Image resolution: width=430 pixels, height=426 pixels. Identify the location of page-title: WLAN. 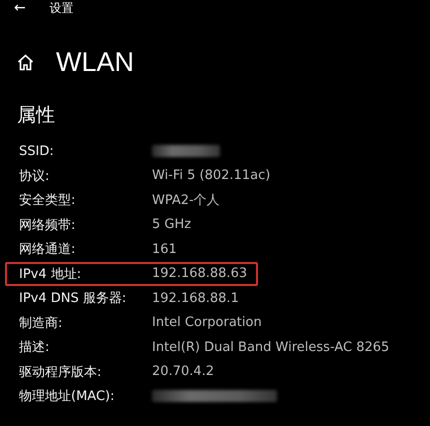
(95, 62).